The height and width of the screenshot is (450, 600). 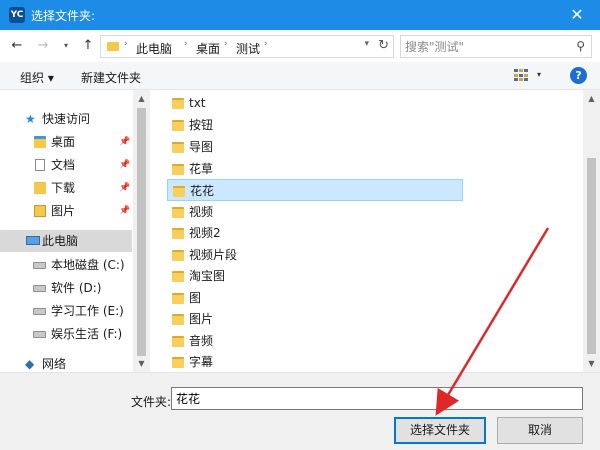 I want to click on folder-name: 图, so click(x=195, y=298).